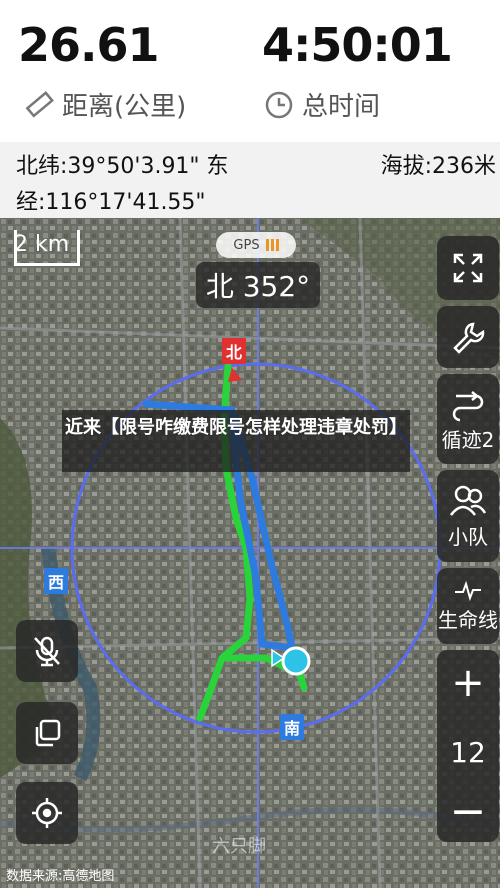  I want to click on longitude-text: 经:116°17'41.55", so click(111, 202).